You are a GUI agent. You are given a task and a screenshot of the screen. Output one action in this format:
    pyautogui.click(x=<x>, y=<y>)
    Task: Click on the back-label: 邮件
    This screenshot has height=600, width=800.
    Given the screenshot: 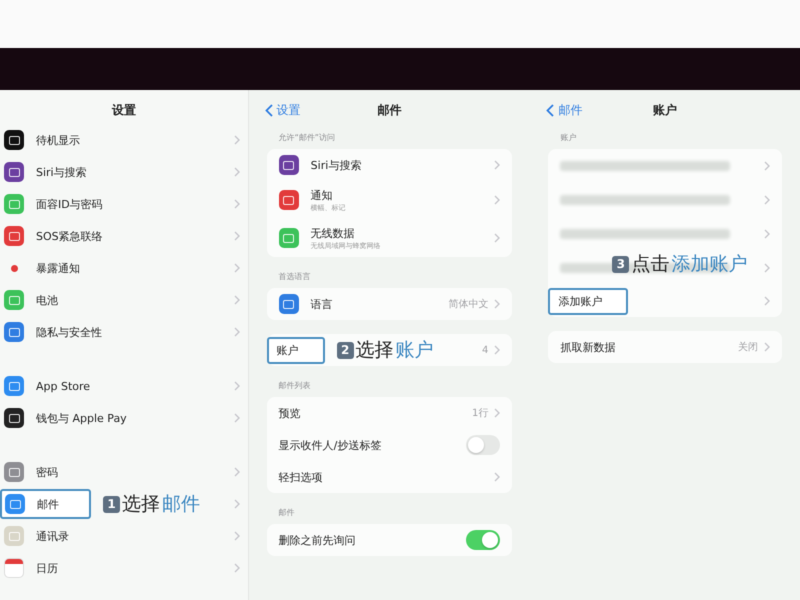 What is the action you would take?
    pyautogui.click(x=570, y=110)
    